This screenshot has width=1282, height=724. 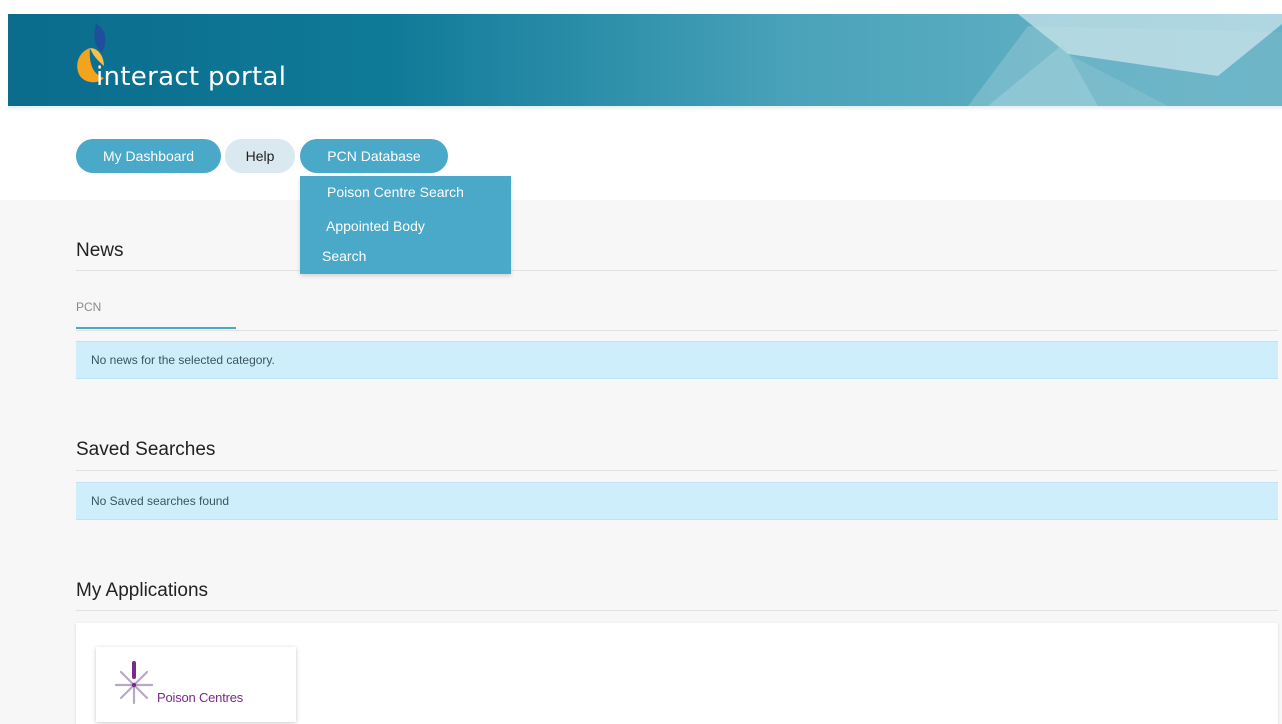 I want to click on tab-pcn-underline, so click(x=156, y=328).